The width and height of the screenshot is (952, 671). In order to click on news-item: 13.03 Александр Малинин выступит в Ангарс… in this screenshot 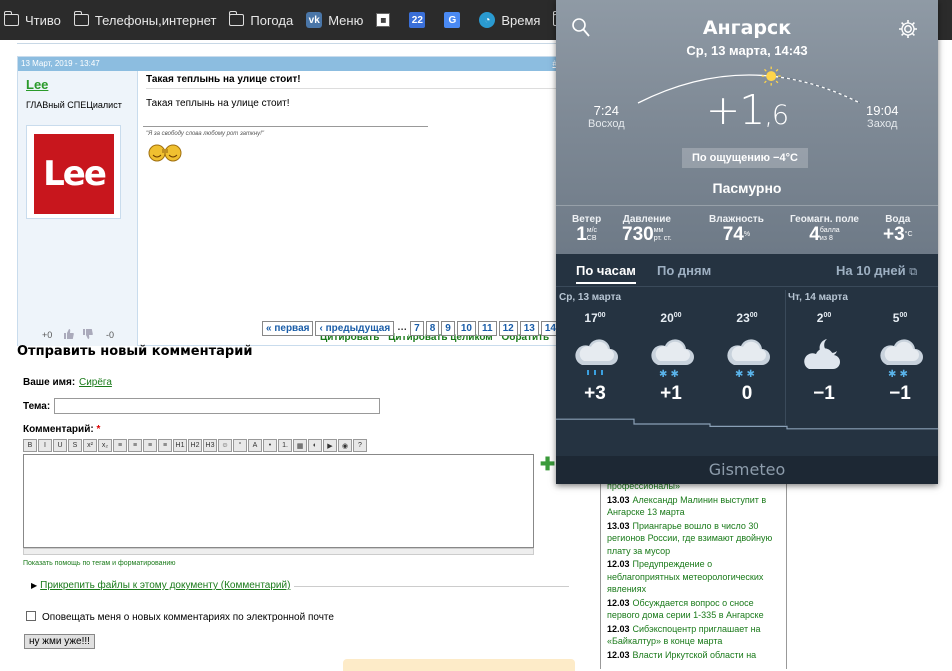, I will do `click(693, 506)`.